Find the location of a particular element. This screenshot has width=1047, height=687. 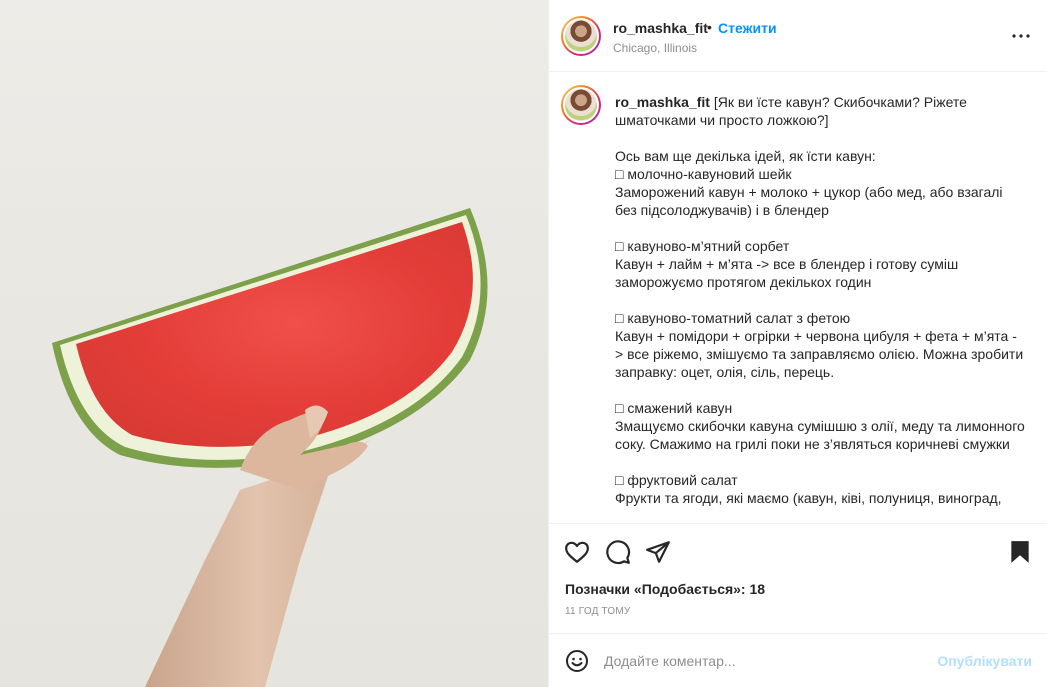

add-comment-bar: Опублікувати is located at coordinates (798, 660).